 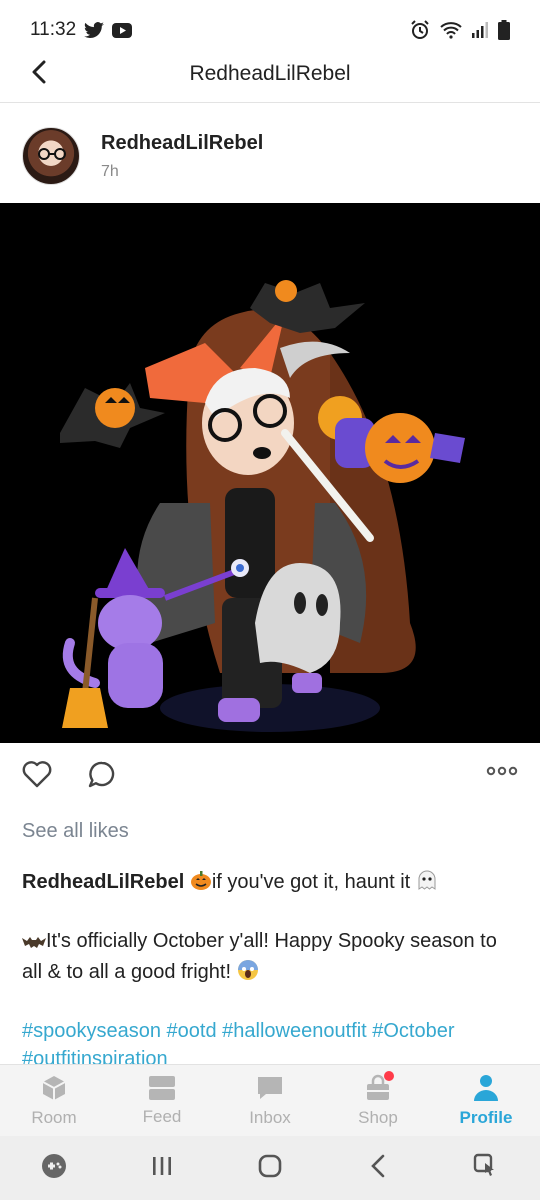 What do you see at coordinates (75, 831) in the screenshot?
I see `see-all-likes-link: See all likes` at bounding box center [75, 831].